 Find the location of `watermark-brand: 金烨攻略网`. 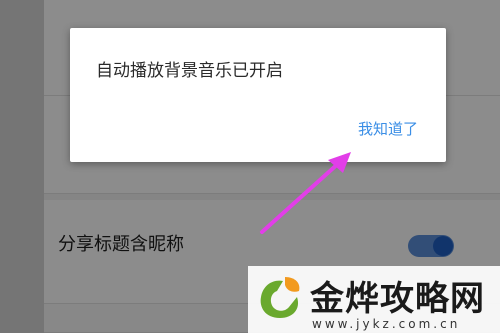

watermark-brand: 金烨攻略网 is located at coordinates (397, 299).